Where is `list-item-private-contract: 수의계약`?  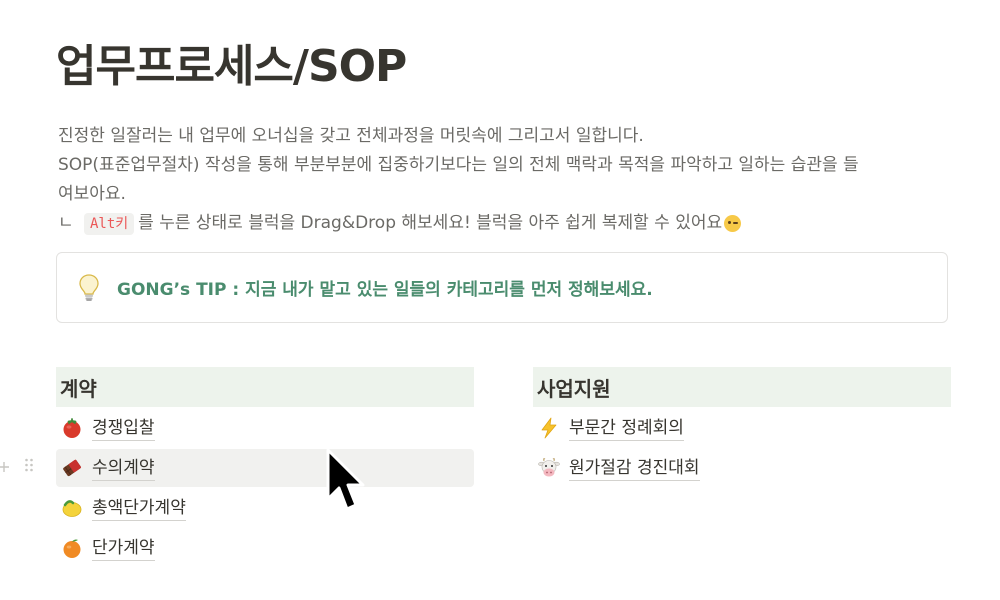 list-item-private-contract: 수의계약 is located at coordinates (237, 468).